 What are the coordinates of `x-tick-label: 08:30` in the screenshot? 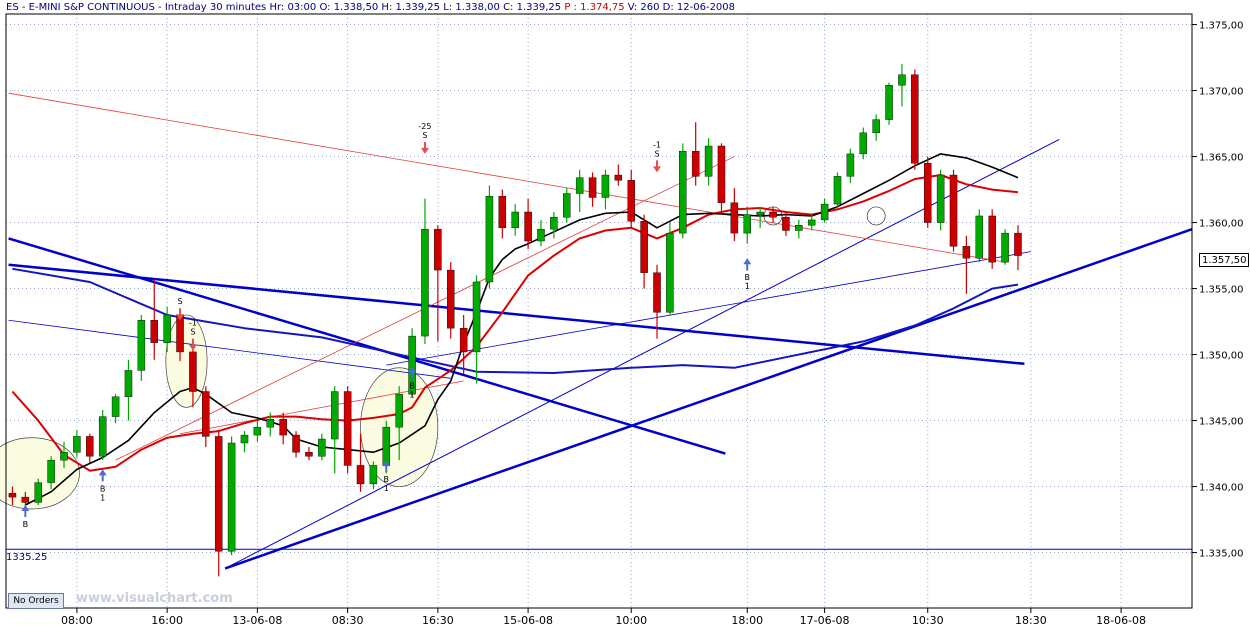 It's located at (348, 620).